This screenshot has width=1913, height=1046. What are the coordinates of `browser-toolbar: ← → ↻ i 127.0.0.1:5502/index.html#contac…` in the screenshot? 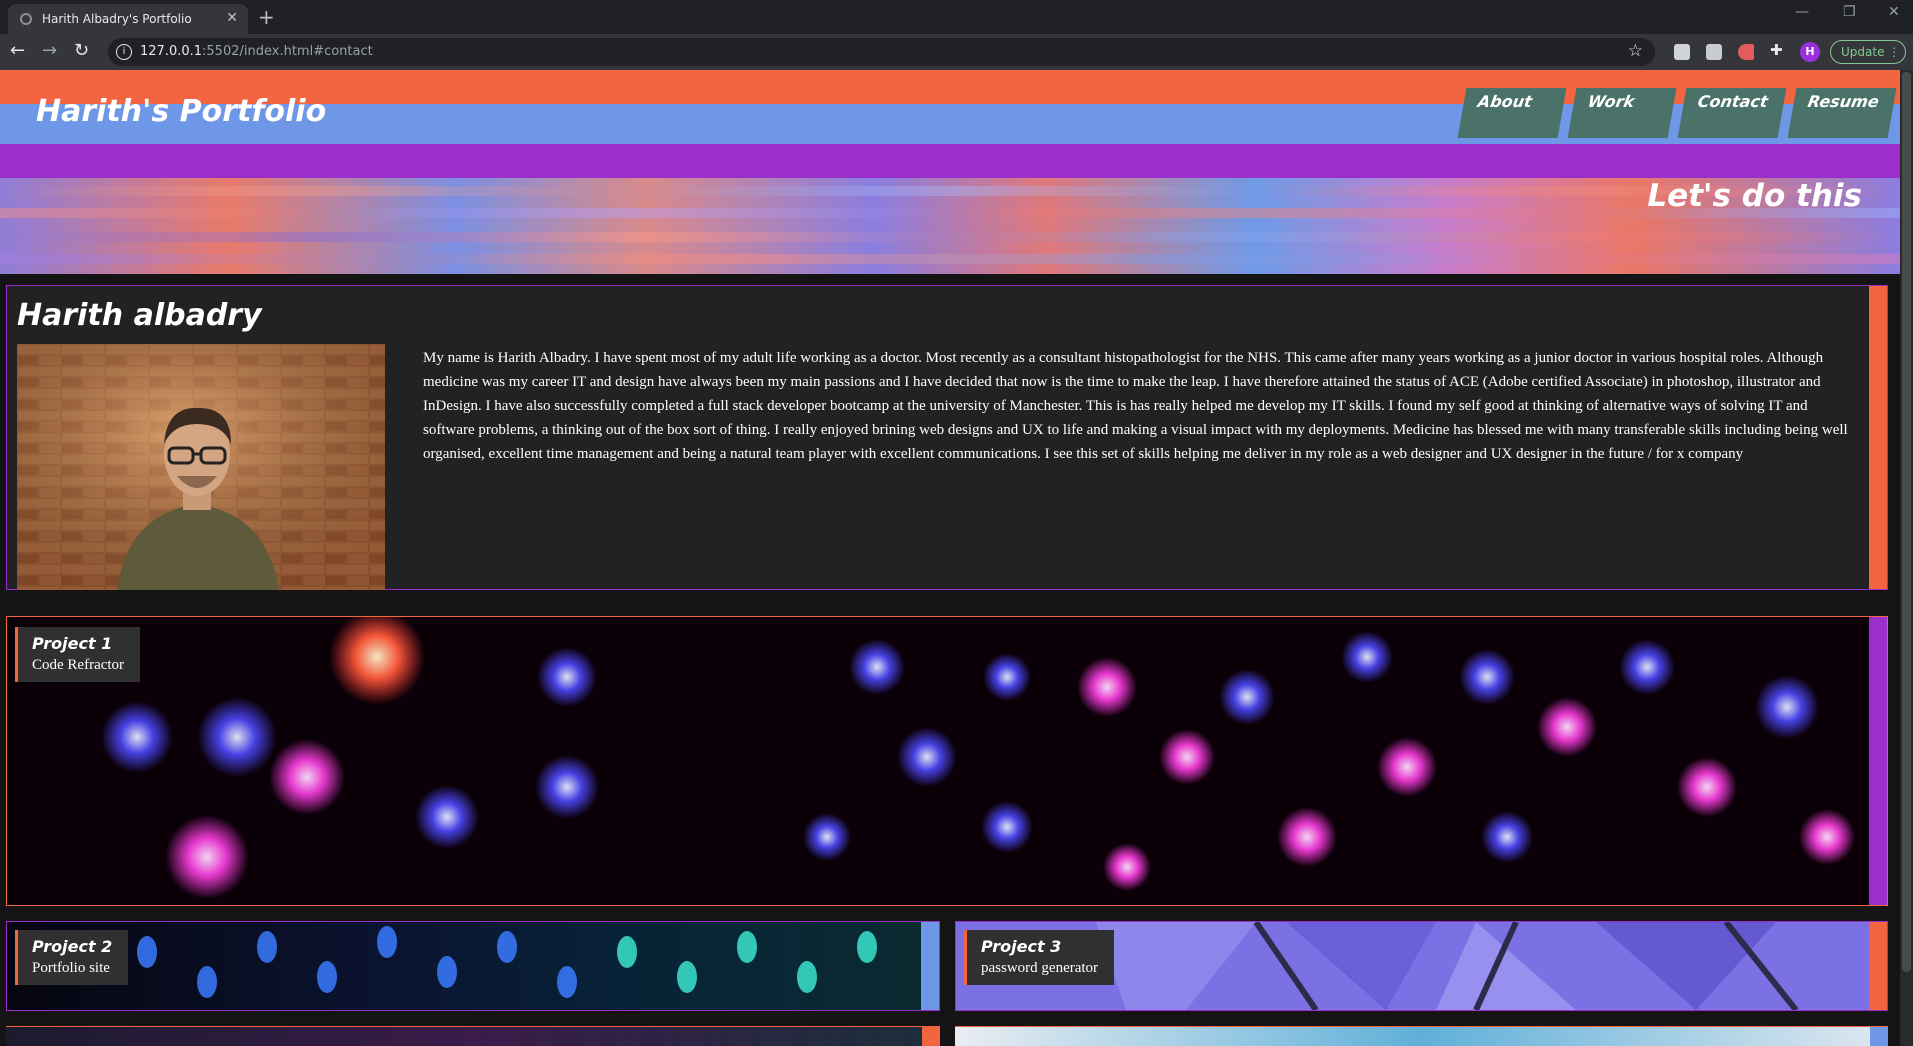 It's located at (956, 52).